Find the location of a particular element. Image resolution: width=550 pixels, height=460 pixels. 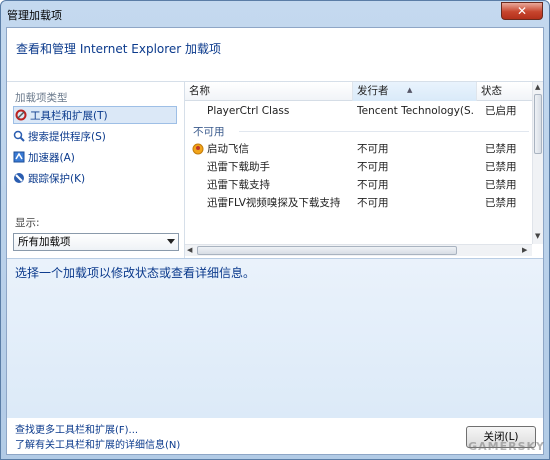

sidebar-item-toolbars: 工具栏和扩展(T) is located at coordinates (95, 115).